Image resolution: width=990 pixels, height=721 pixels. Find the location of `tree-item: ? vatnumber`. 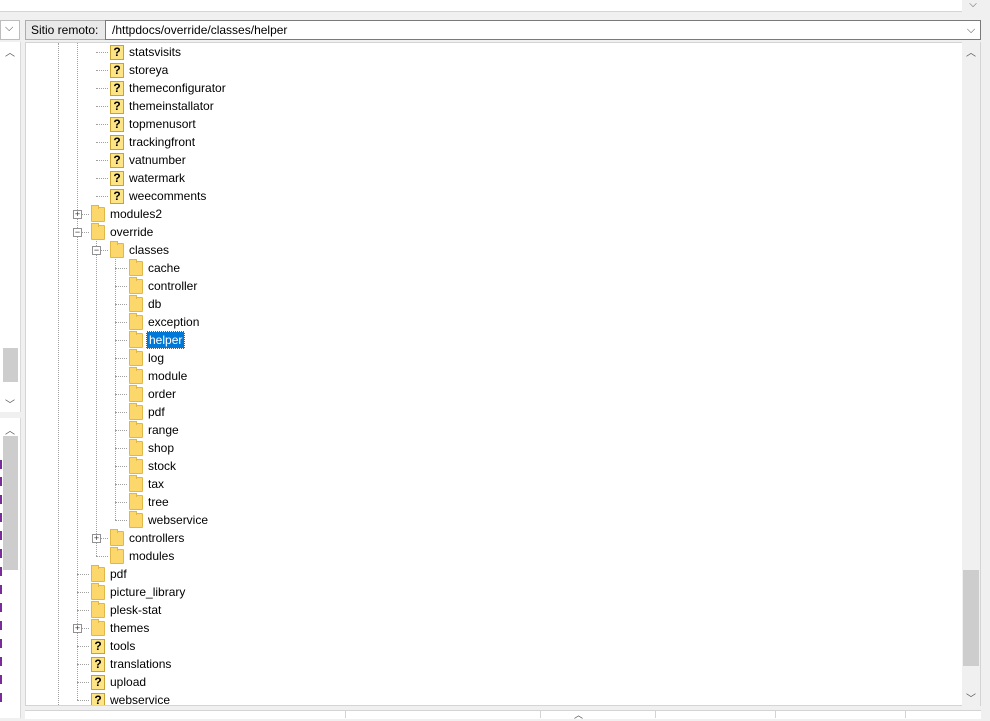

tree-item: ? vatnumber is located at coordinates (491, 160).